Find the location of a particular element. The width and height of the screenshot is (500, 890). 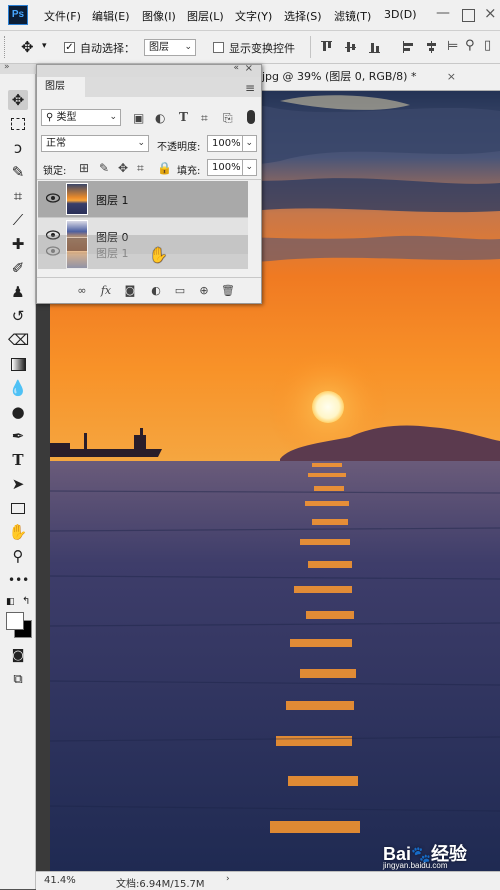

zoom-level: 41.4% is located at coordinates (60, 880).